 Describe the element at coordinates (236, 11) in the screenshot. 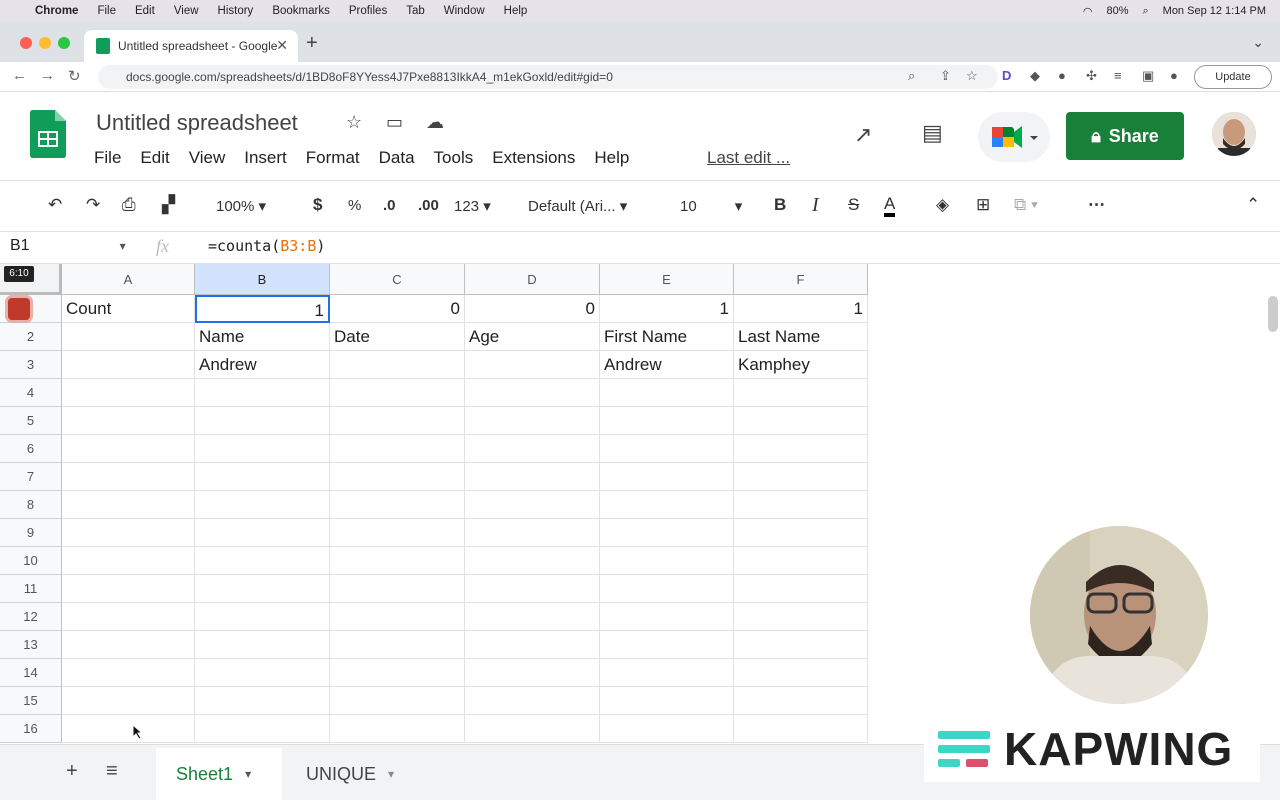

I see `menubar-item: History` at that location.